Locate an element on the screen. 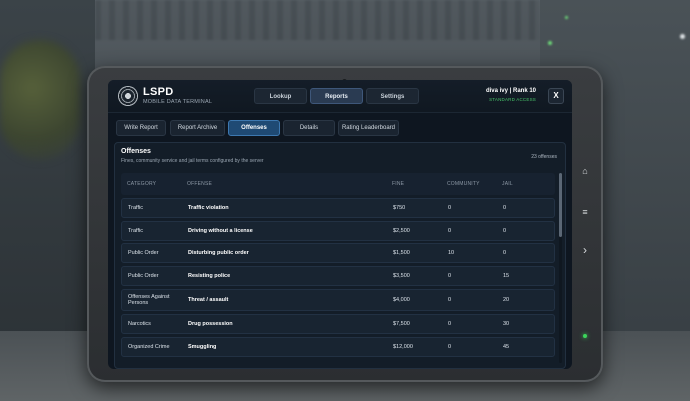 This screenshot has width=690, height=401. row-offense: Smuggling is located at coordinates (202, 347).